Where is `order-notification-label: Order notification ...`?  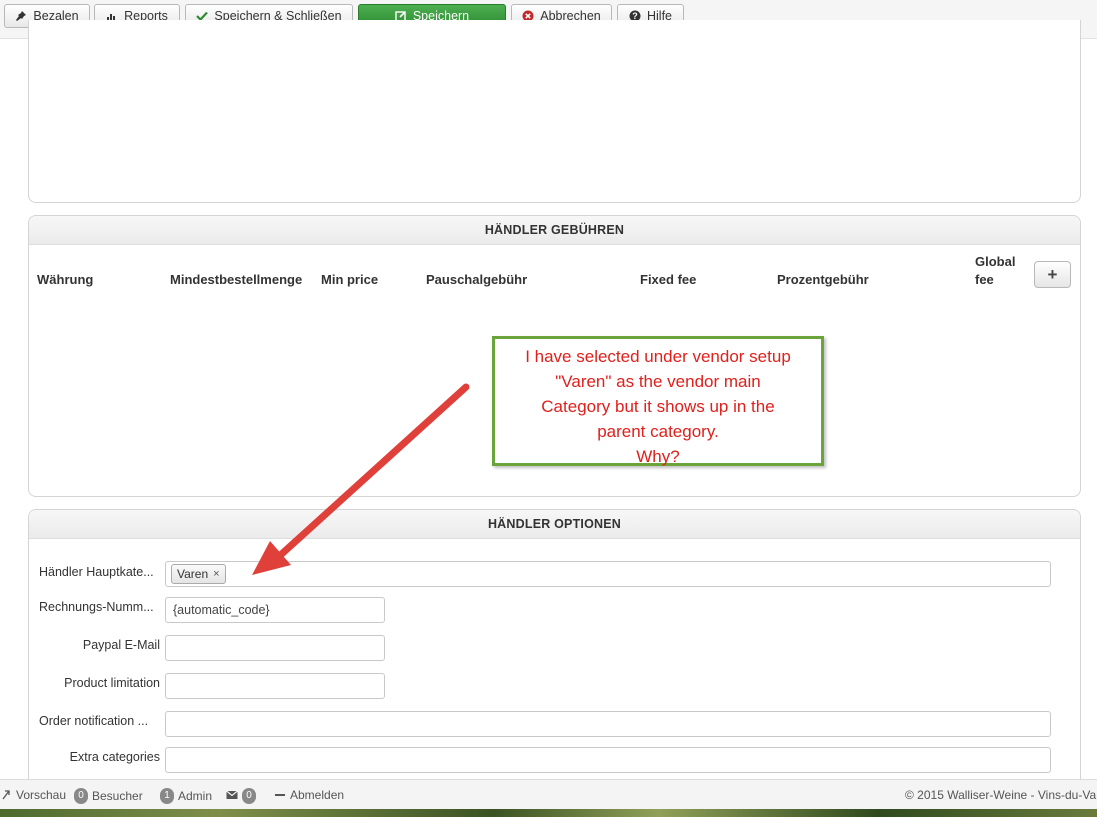
order-notification-label: Order notification ... is located at coordinates (94, 721).